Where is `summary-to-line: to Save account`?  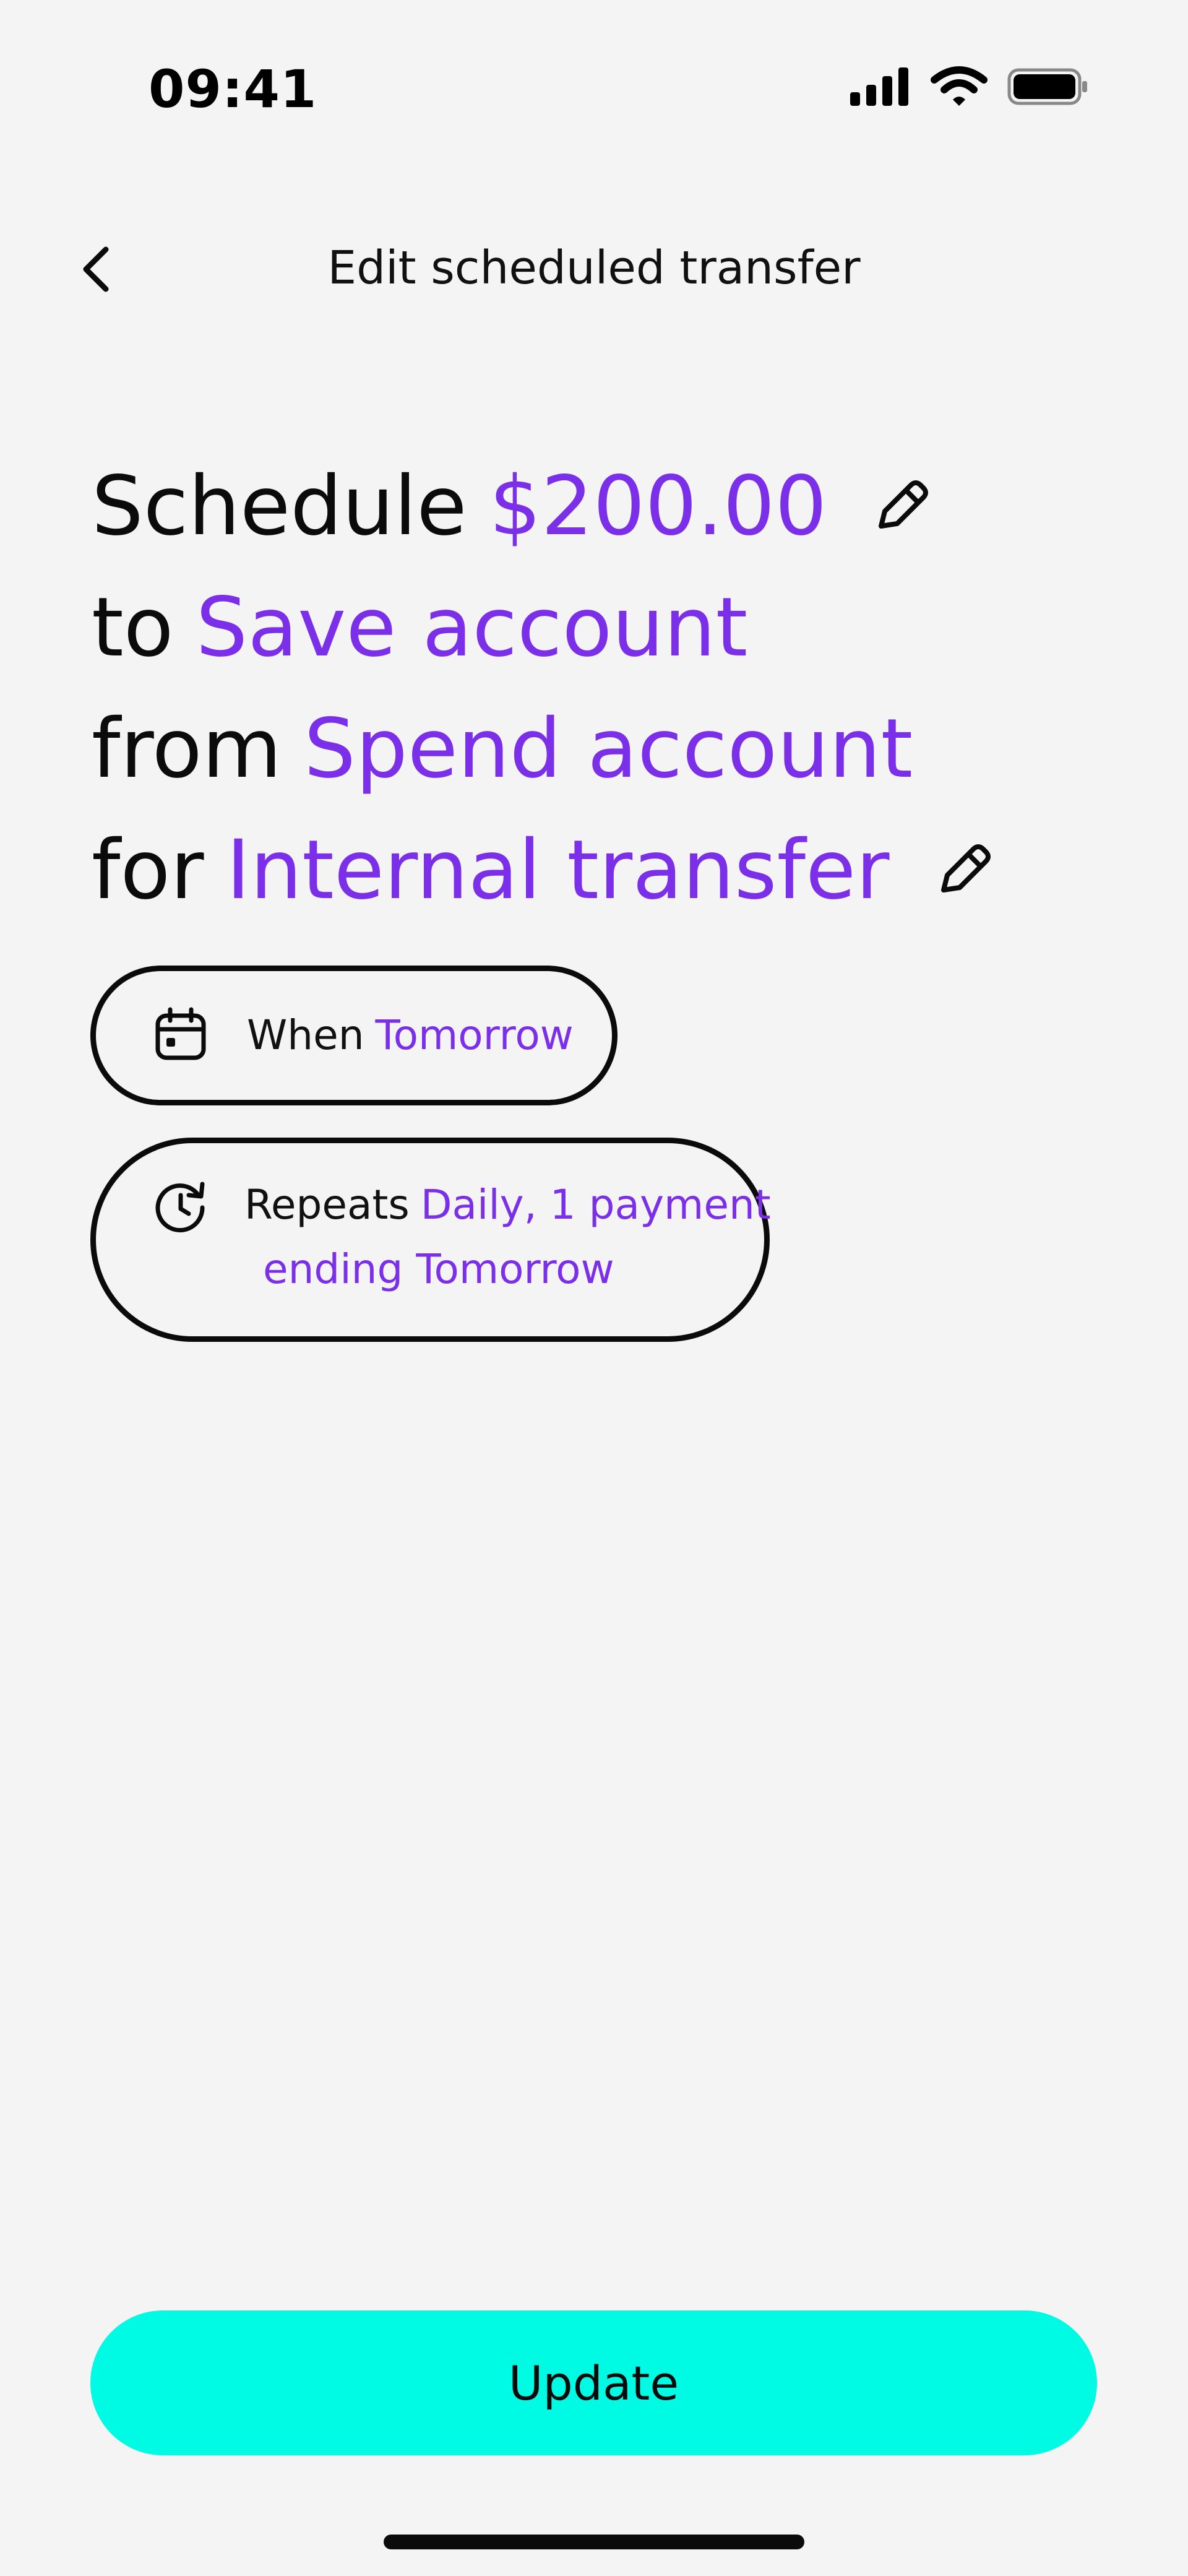 summary-to-line: to Save account is located at coordinates (617, 627).